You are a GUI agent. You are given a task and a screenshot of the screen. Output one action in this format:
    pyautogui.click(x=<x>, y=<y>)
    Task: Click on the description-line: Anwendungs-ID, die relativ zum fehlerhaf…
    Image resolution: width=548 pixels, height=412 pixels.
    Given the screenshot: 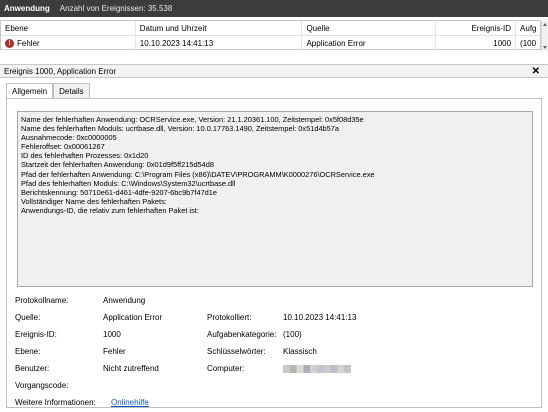 What is the action you would take?
    pyautogui.click(x=110, y=210)
    